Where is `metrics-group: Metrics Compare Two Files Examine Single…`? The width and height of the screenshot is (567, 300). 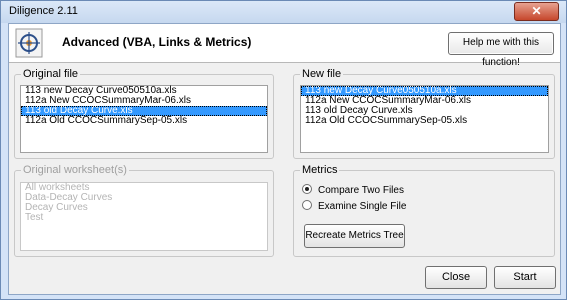
metrics-group: Metrics Compare Two Files Examine Single… is located at coordinates (424, 210).